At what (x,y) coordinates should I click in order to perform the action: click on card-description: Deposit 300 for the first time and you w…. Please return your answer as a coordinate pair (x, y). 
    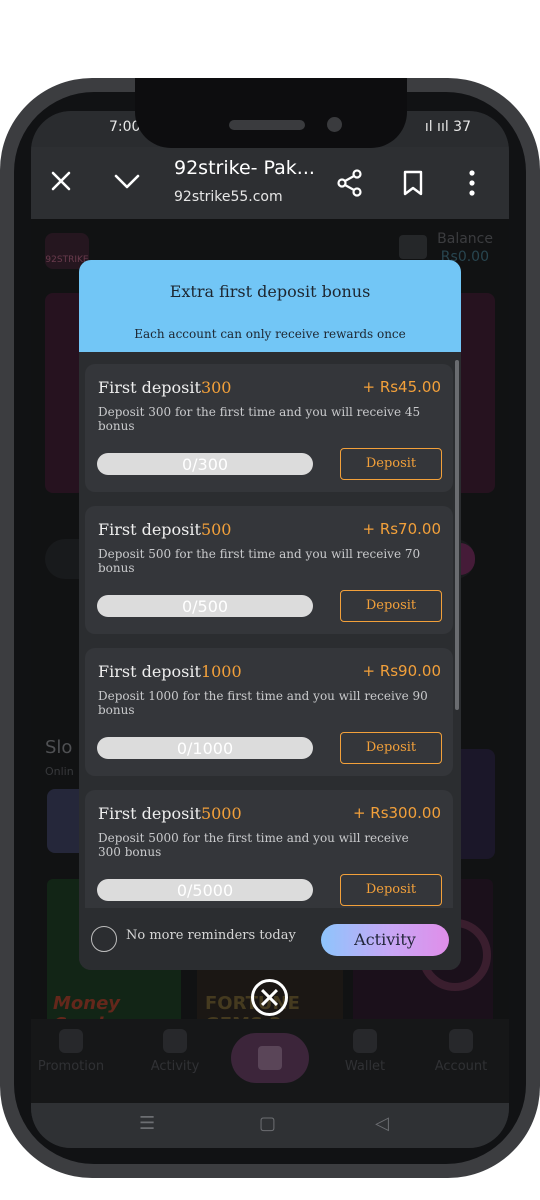
    Looking at the image, I should click on (259, 419).